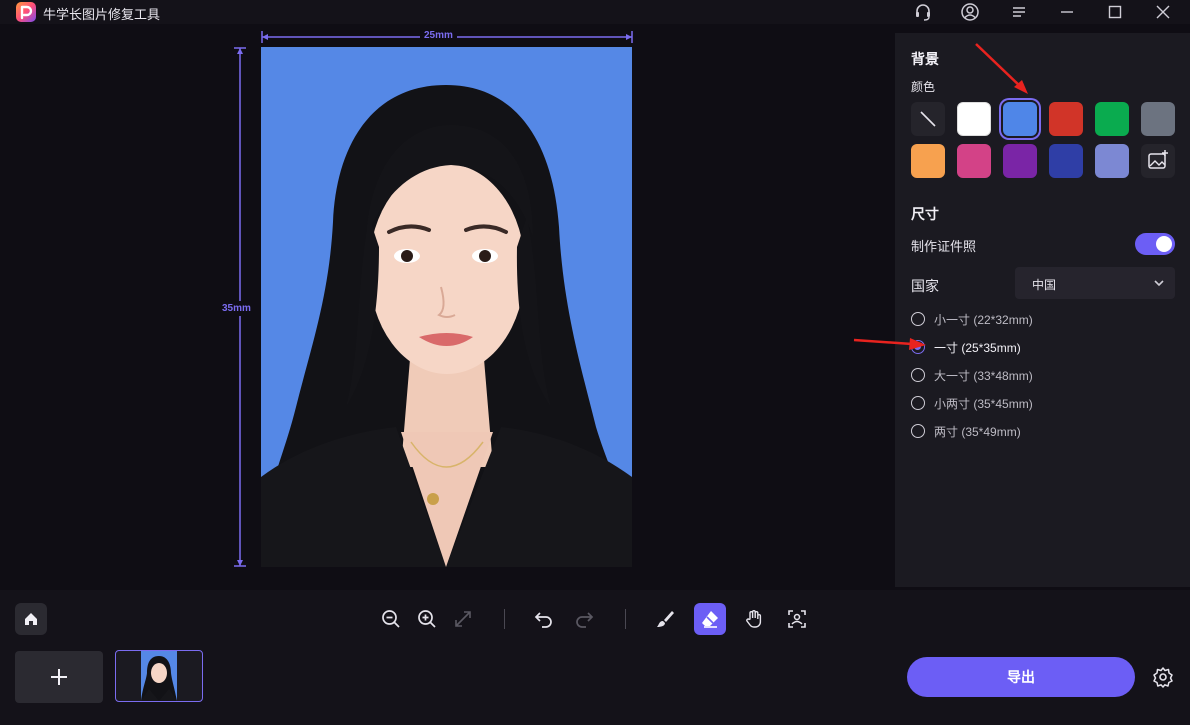 The width and height of the screenshot is (1190, 725). Describe the element at coordinates (1020, 119) in the screenshot. I see `swatch-blue` at that location.